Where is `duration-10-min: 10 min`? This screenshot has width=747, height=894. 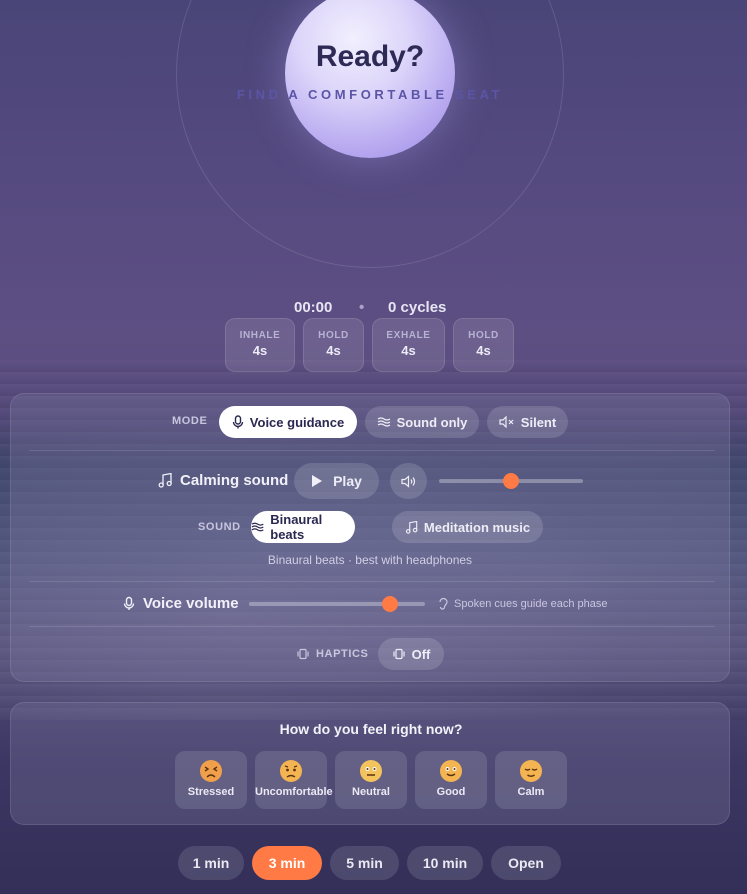
duration-10-min: 10 min is located at coordinates (445, 863).